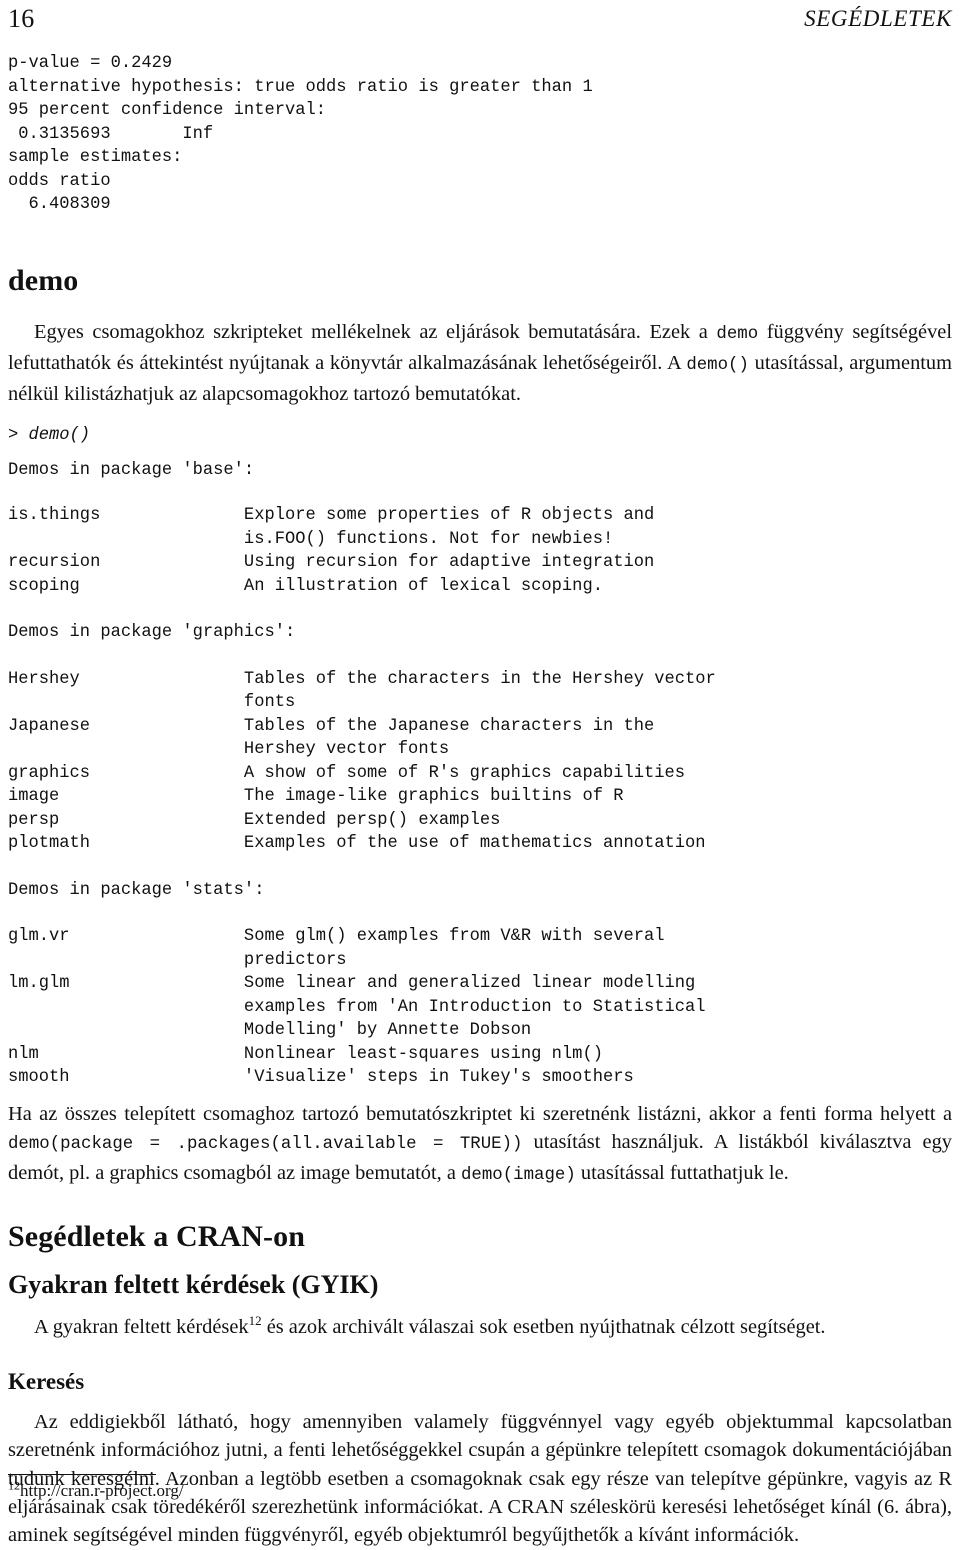 Image resolution: width=960 pixels, height=1550 pixels. Describe the element at coordinates (46, 1382) in the screenshot. I see `subsection-heading-search: Keresés` at that location.